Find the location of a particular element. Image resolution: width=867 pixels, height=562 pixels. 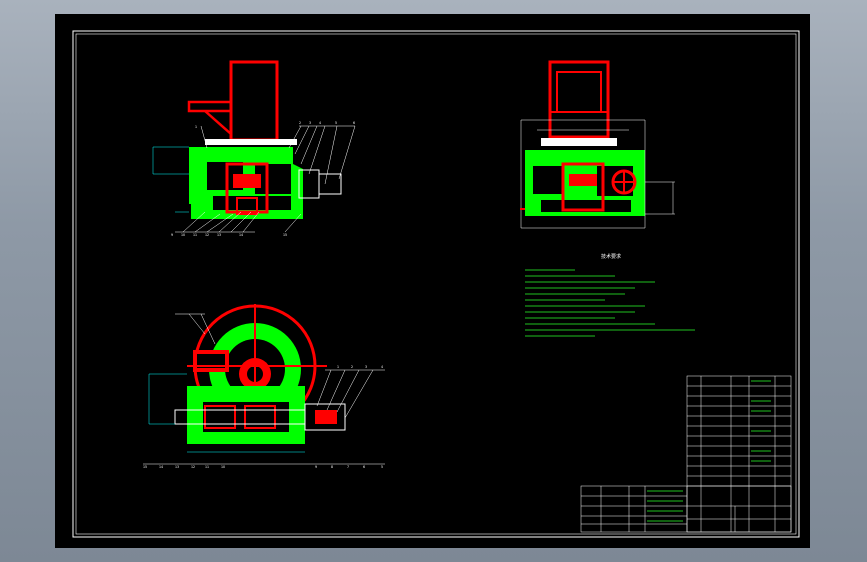

balloon-front-5: 5 is located at coordinates (336, 123).